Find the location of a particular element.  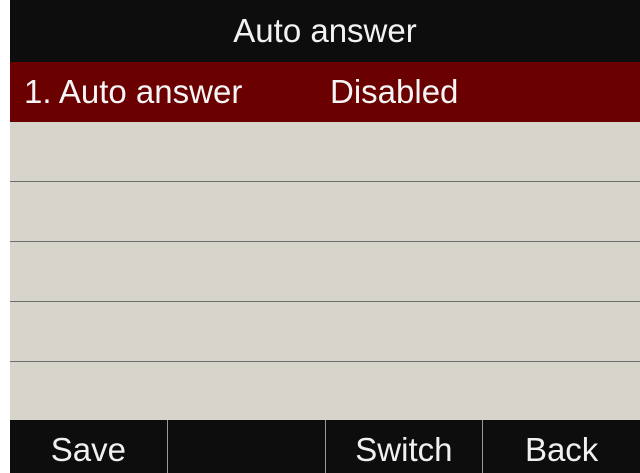

empty-softkey is located at coordinates (245, 446).